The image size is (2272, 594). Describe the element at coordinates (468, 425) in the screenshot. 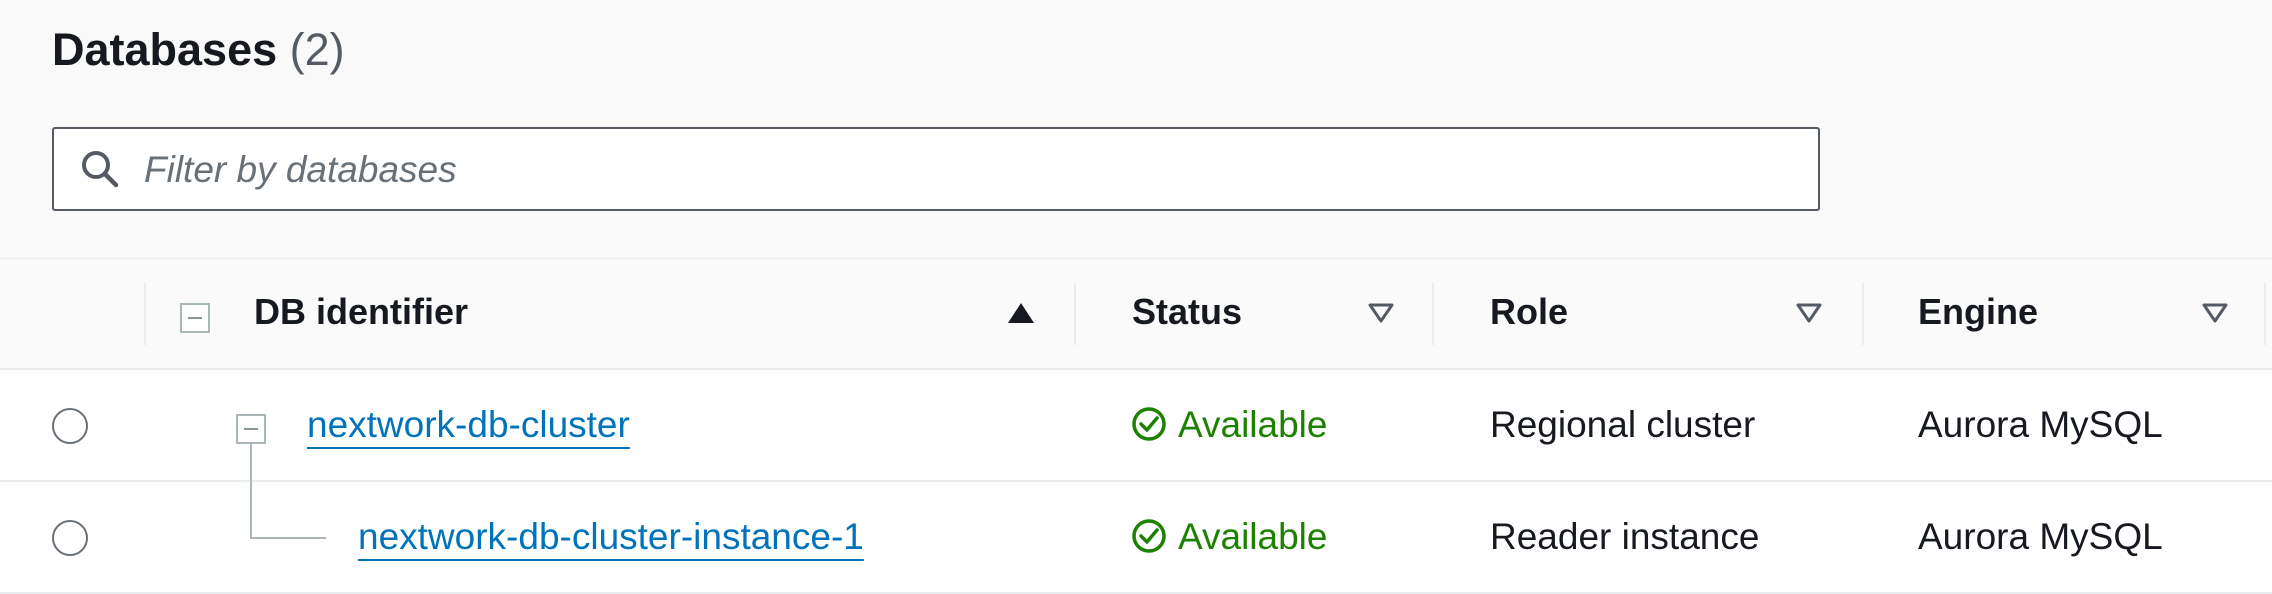

I see `db-identifier-link: nextwork-db-cluster` at that location.